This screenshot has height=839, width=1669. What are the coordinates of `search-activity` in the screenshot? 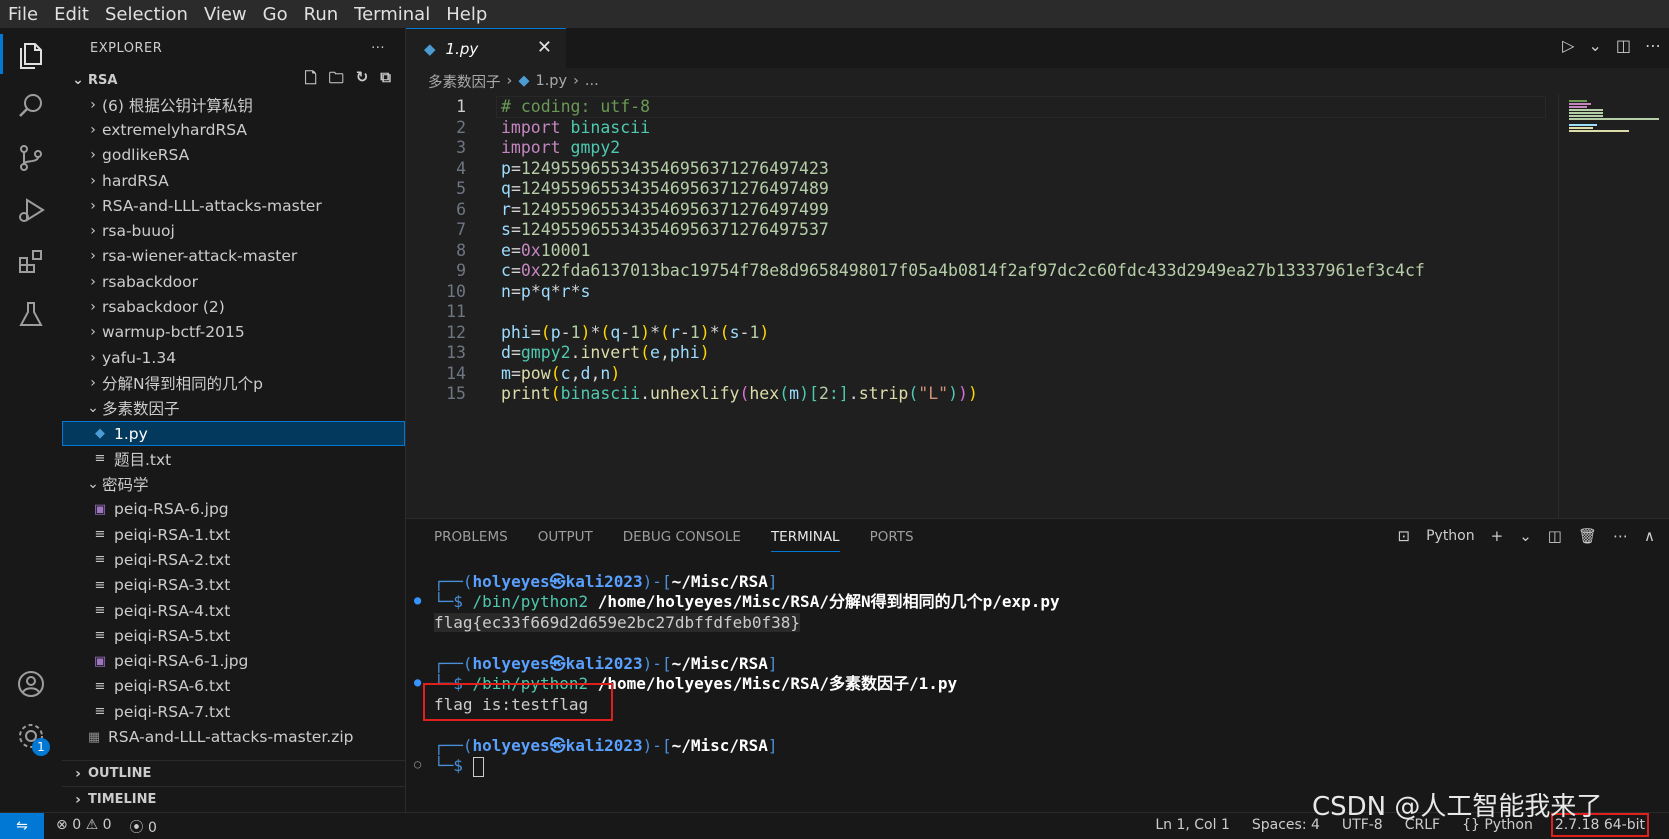 It's located at (31, 106).